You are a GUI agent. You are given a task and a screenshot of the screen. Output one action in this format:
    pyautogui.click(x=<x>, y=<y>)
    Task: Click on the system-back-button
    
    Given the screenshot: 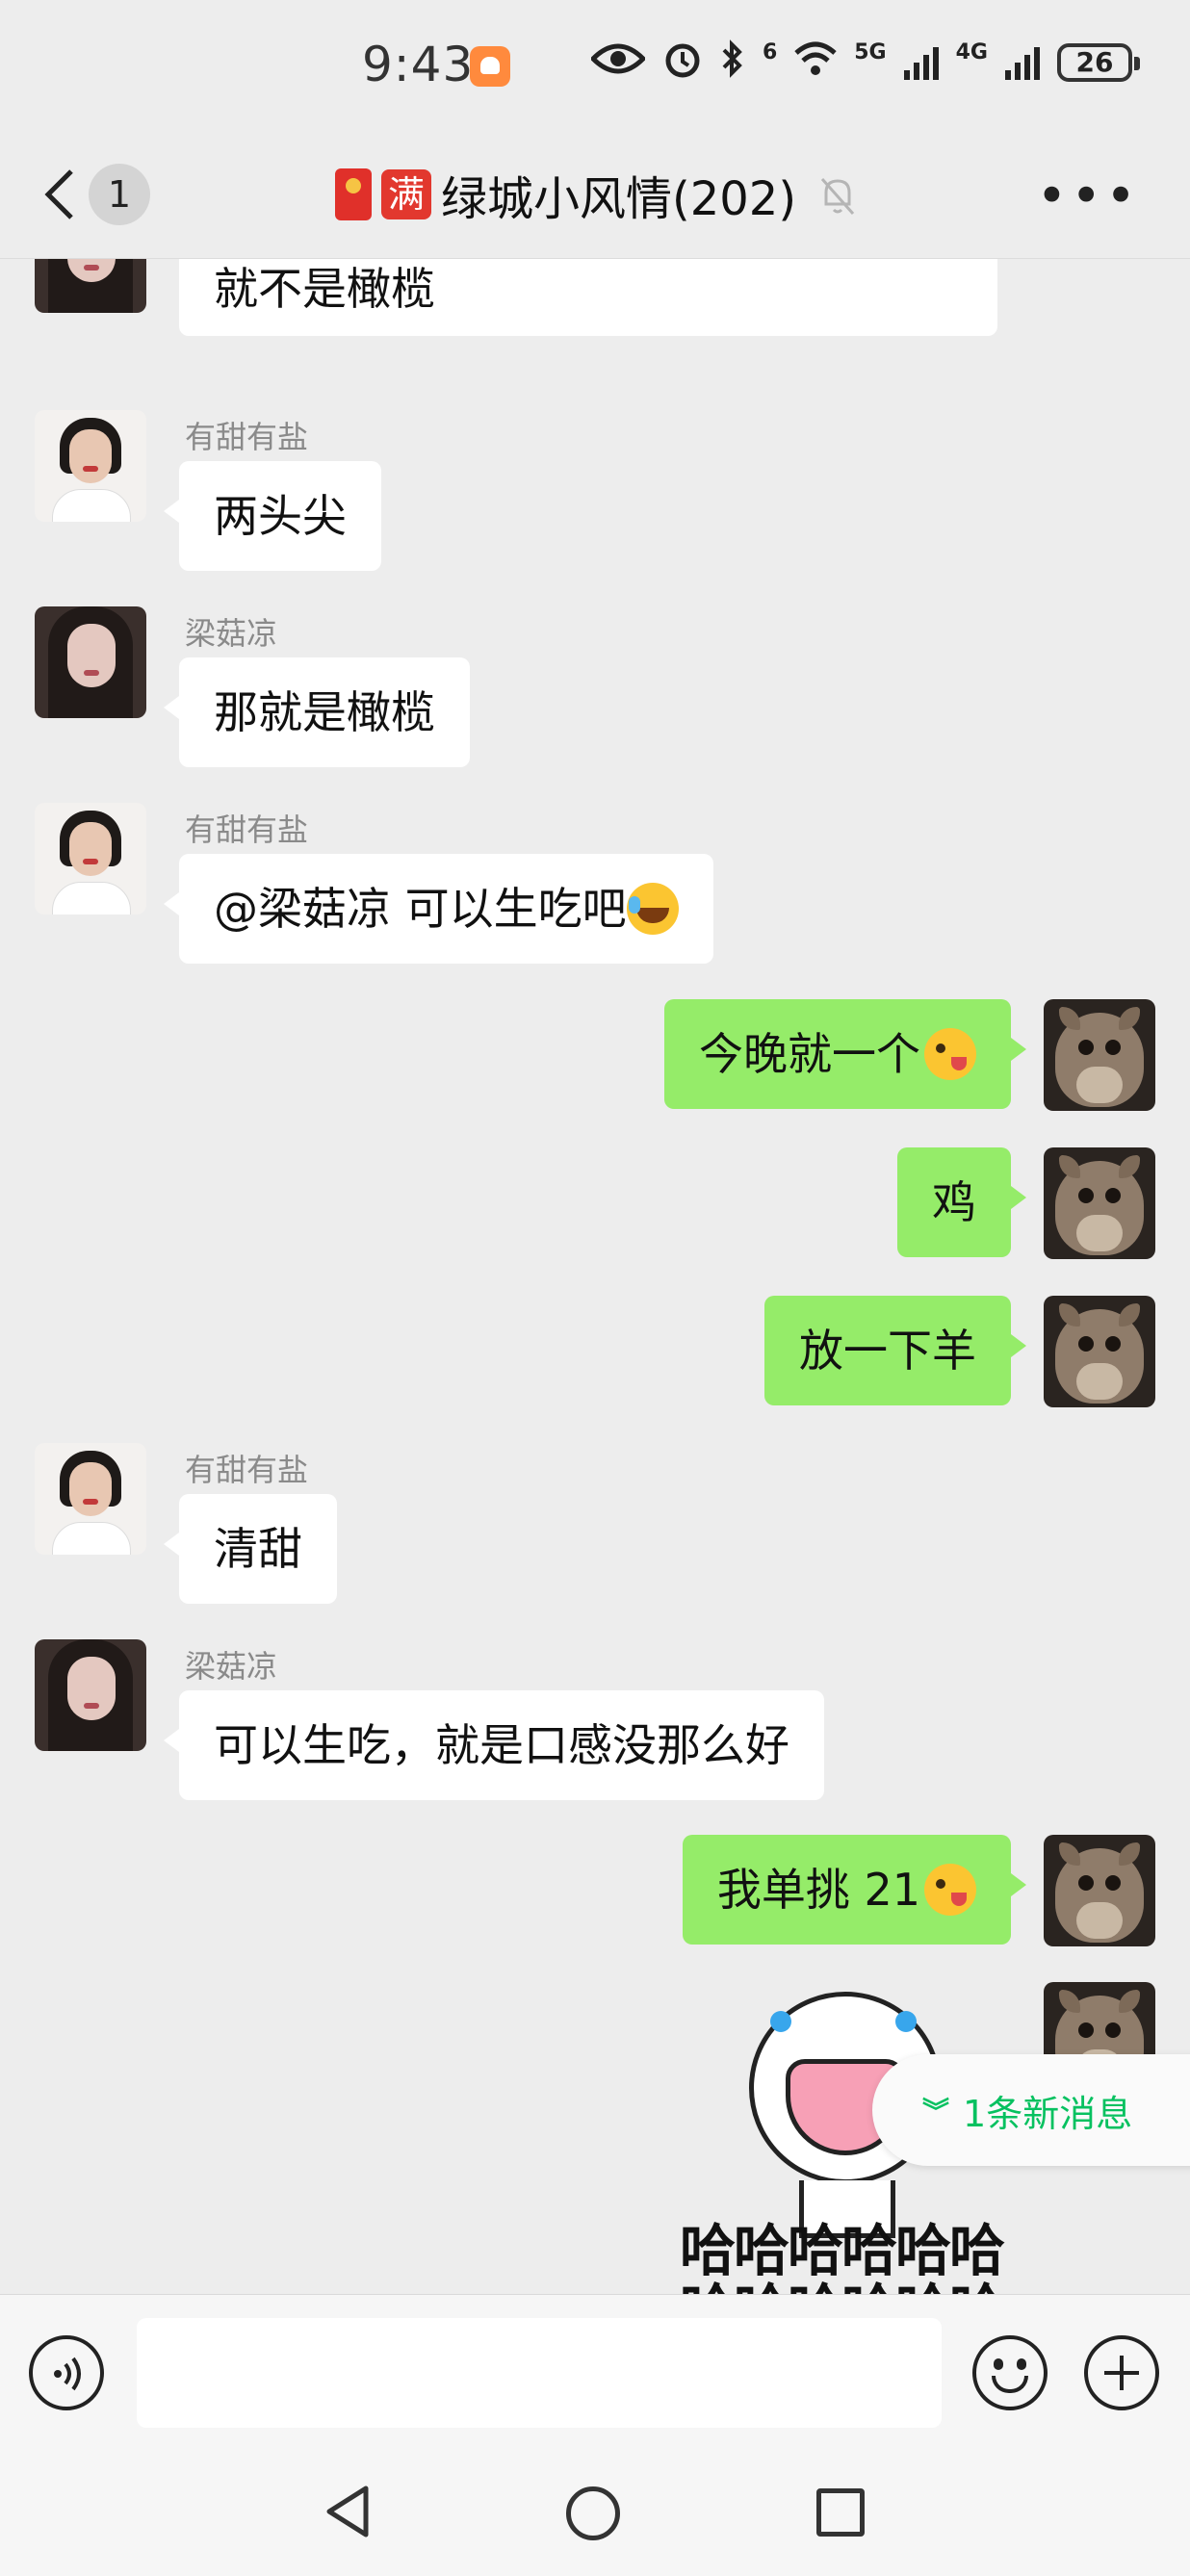 What is the action you would take?
    pyautogui.click(x=349, y=2513)
    